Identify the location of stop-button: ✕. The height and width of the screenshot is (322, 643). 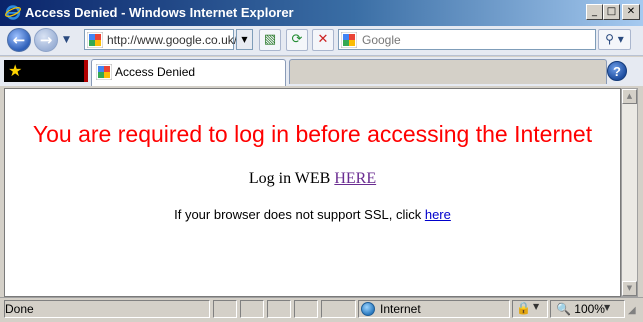
(323, 40).